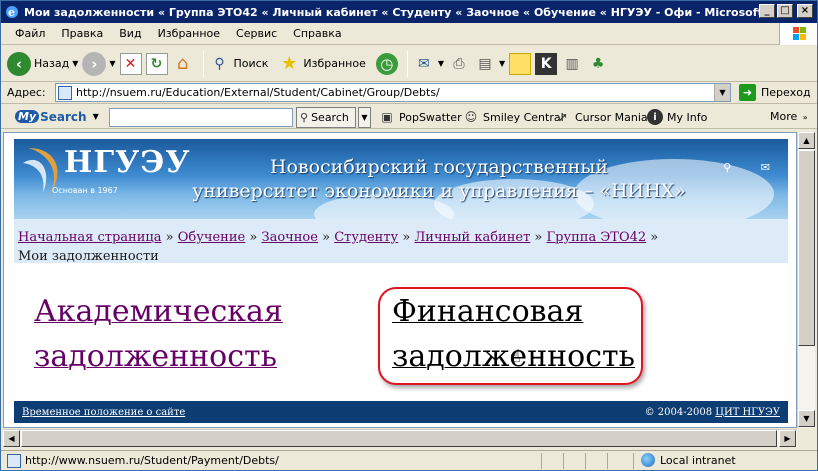 Image resolution: width=818 pixels, height=471 pixels. I want to click on popswatter-label: PopSwatter, so click(430, 117).